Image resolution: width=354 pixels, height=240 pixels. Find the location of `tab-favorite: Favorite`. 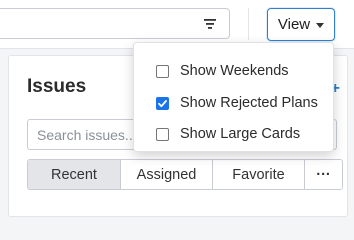

tab-favorite: Favorite is located at coordinates (259, 174).